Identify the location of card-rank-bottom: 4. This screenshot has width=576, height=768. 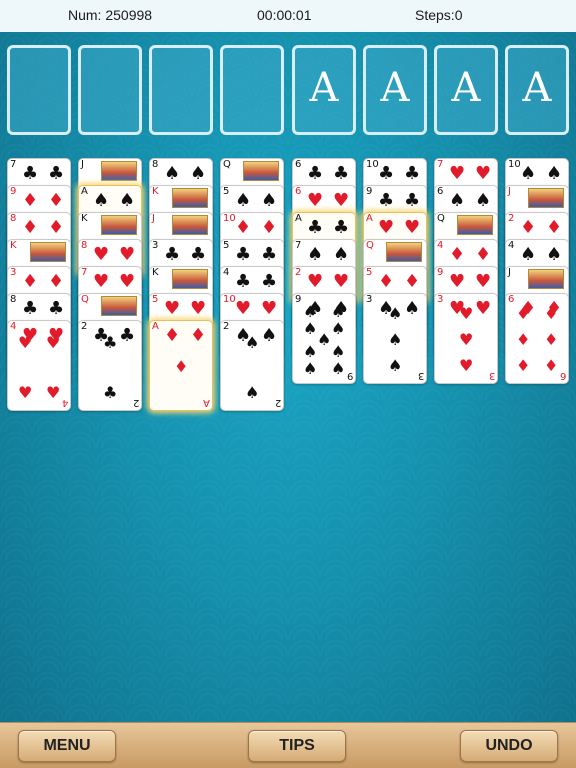
(64, 402).